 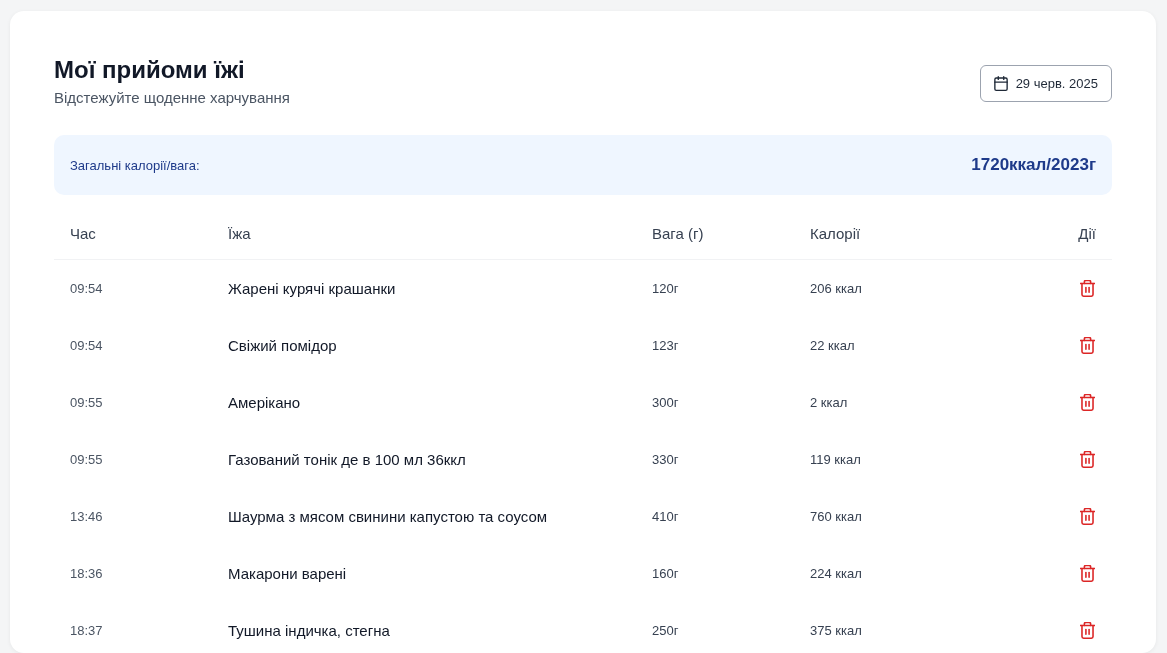 What do you see at coordinates (83, 233) in the screenshot?
I see `column-header: Час` at bounding box center [83, 233].